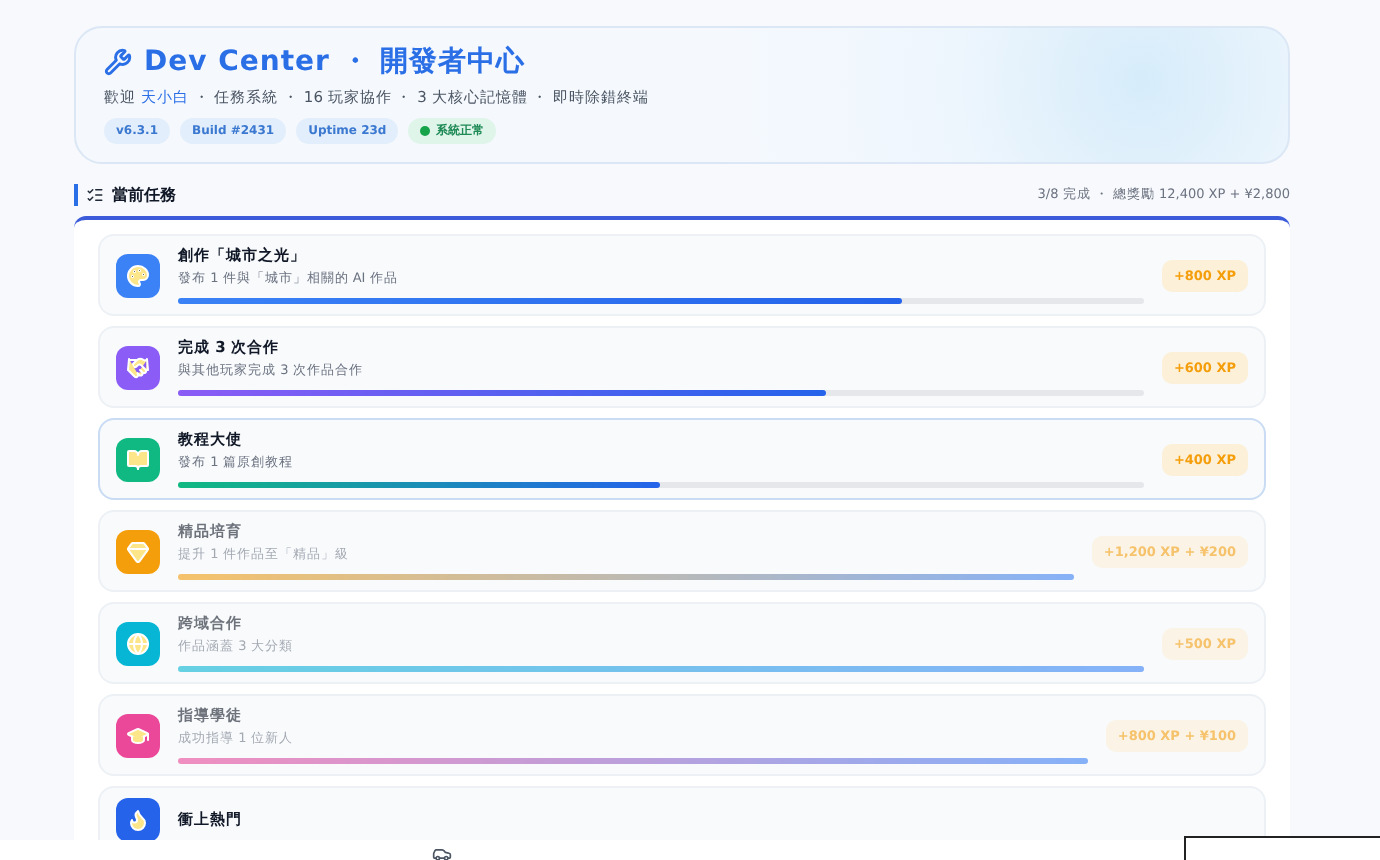 The image size is (1380, 860). I want to click on car-icon, so click(442, 852).